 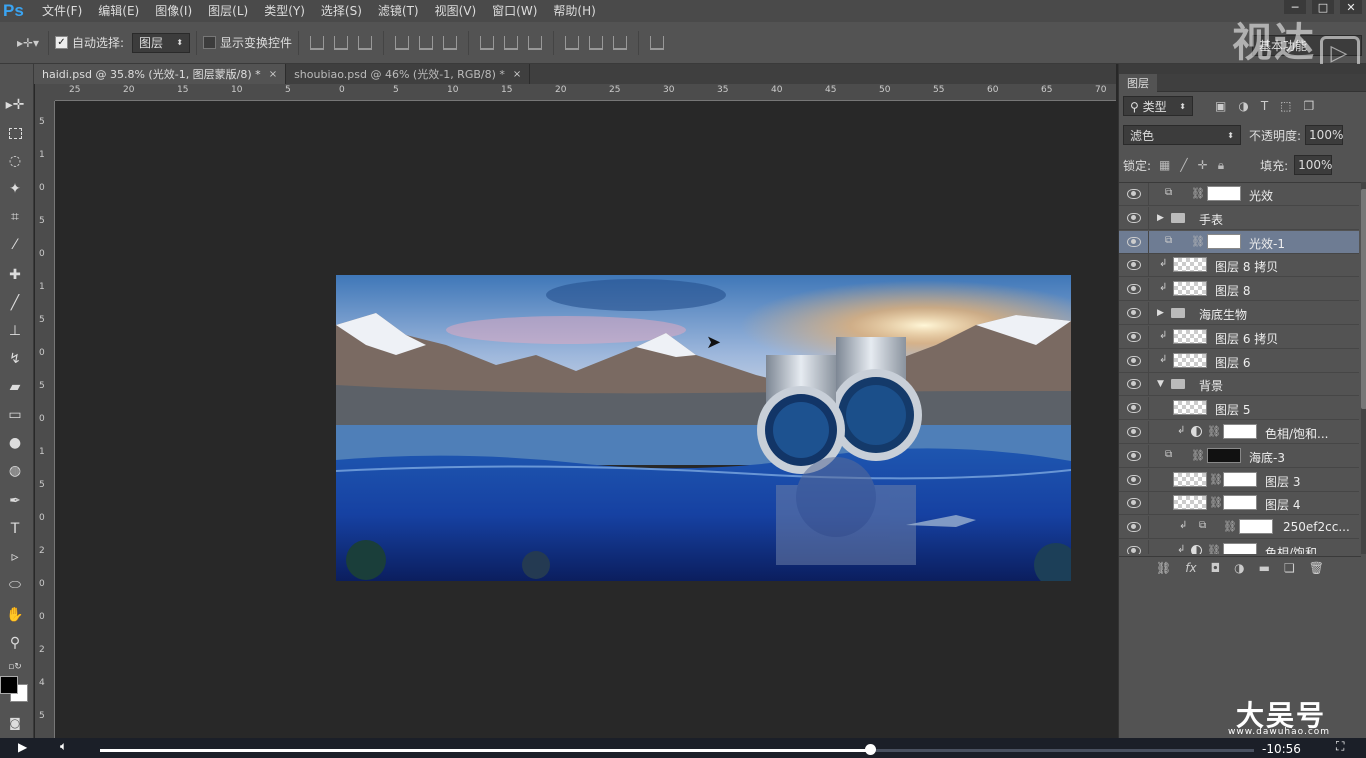 I want to click on collapse-arrow-icon: ▼, so click(x=1160, y=384).